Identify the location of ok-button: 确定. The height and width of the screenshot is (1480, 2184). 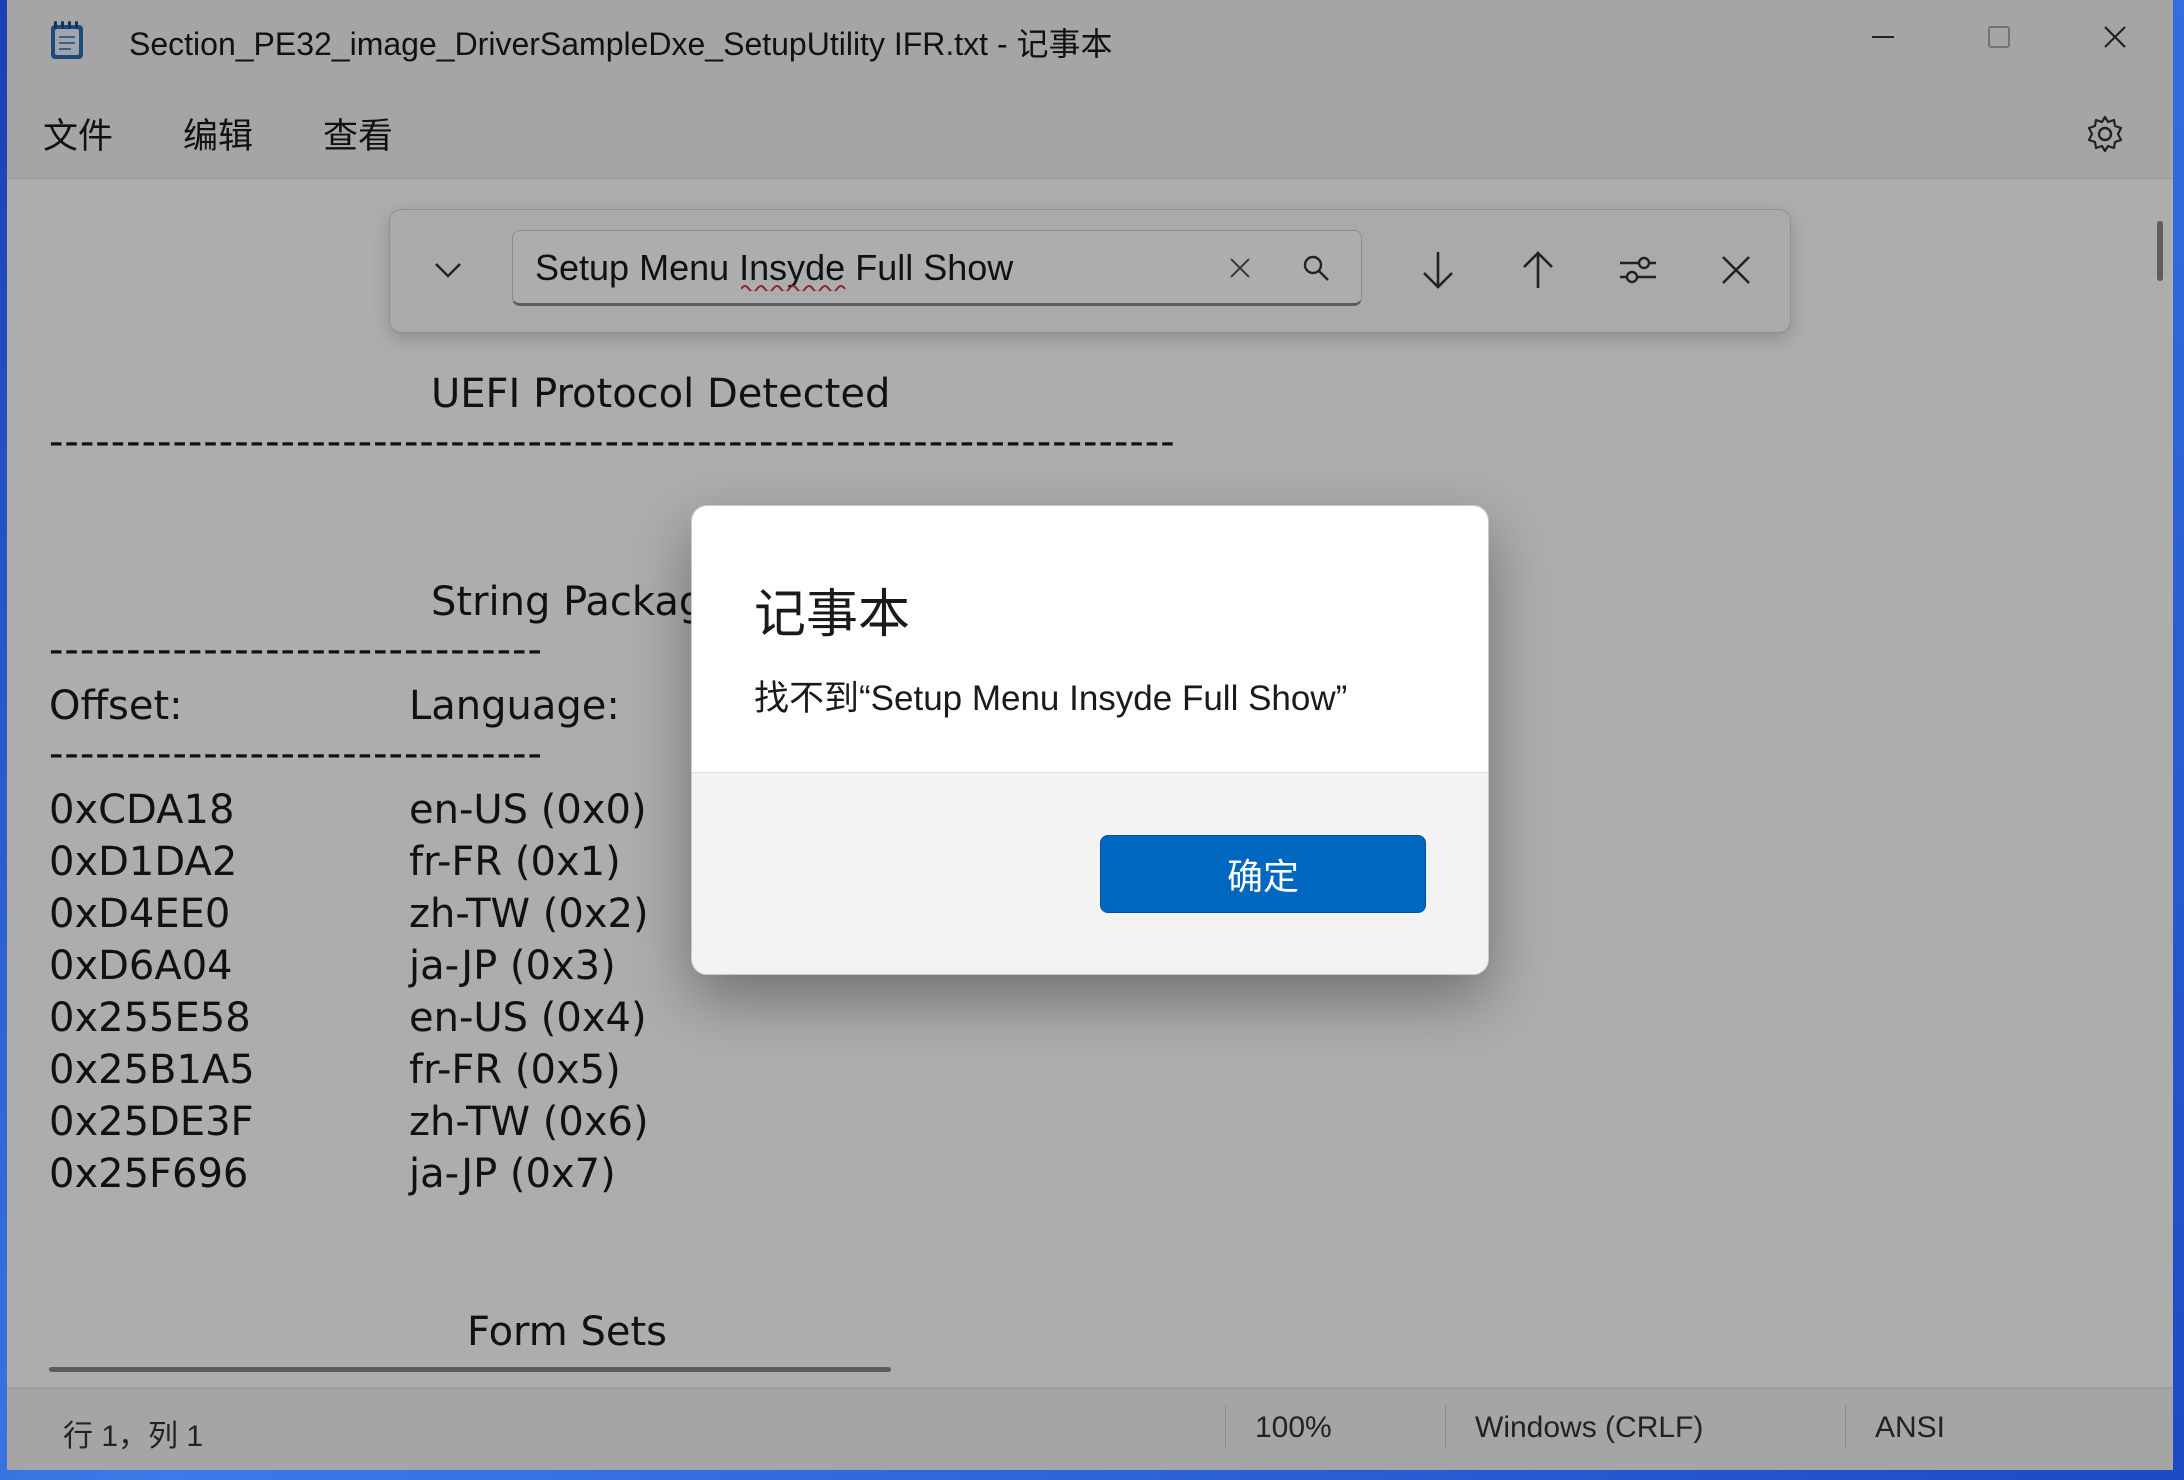
(1263, 874).